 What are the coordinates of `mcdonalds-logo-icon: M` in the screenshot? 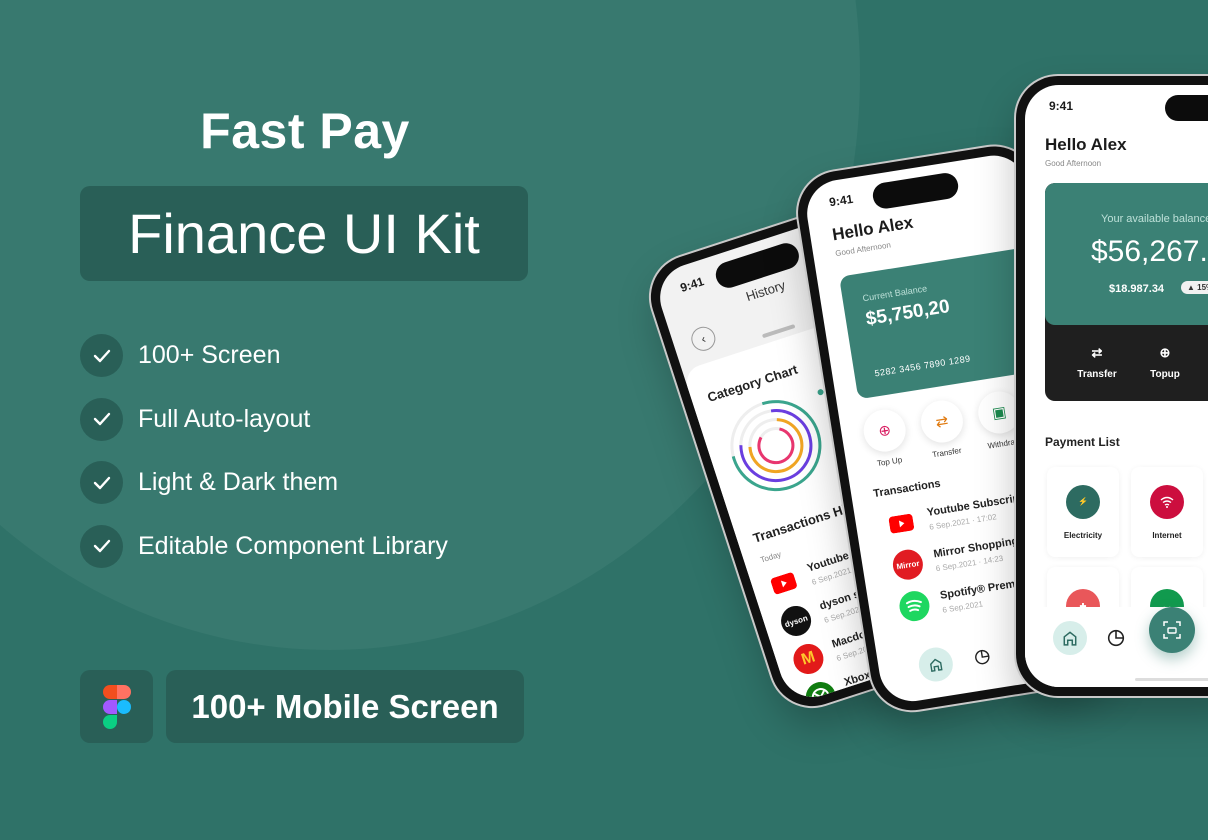 It's located at (808, 659).